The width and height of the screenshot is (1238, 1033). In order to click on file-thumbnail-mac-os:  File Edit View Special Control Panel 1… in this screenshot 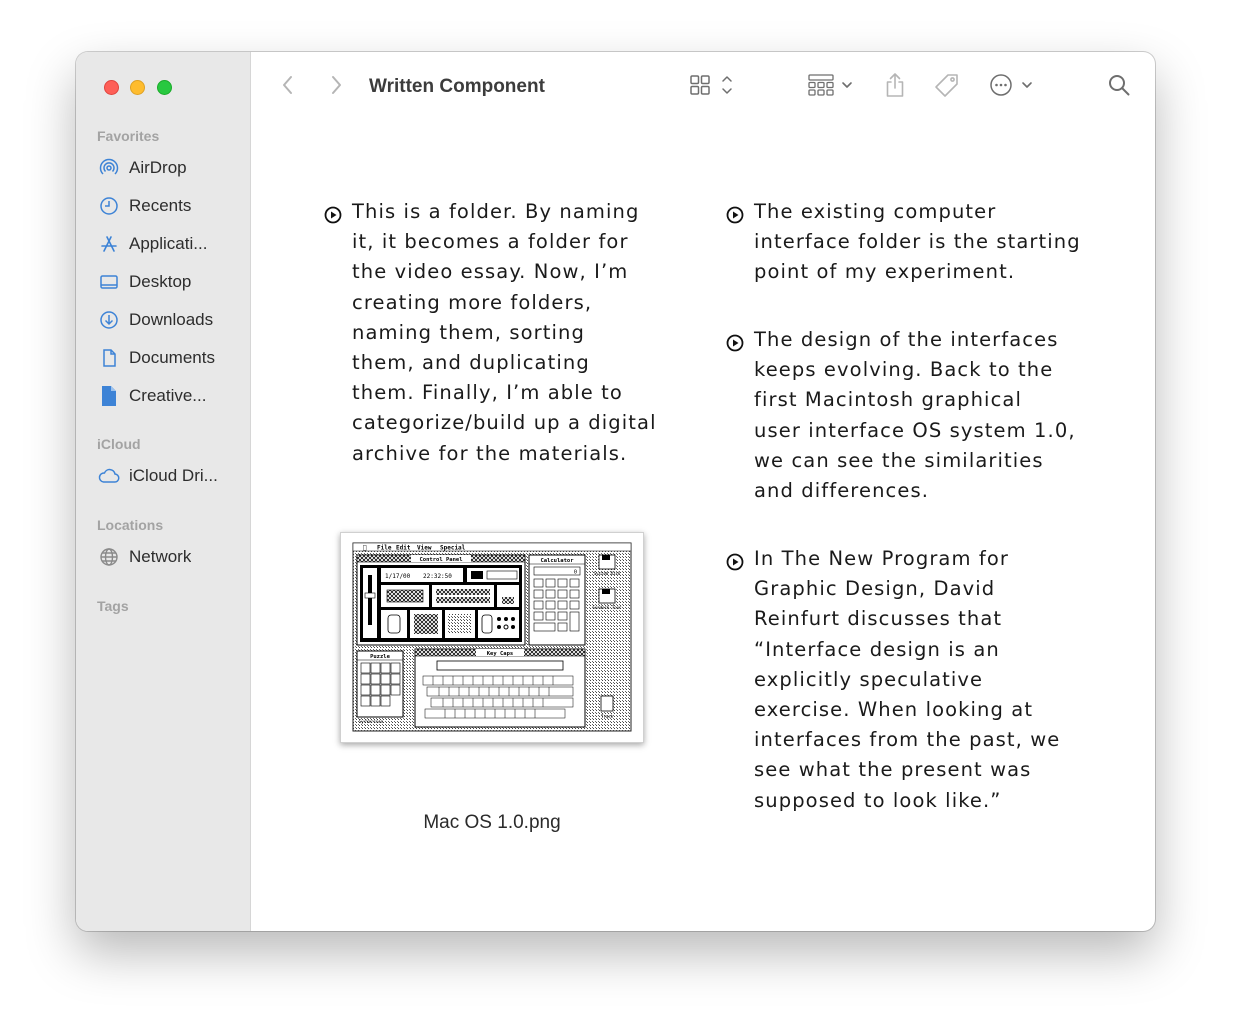, I will do `click(492, 637)`.